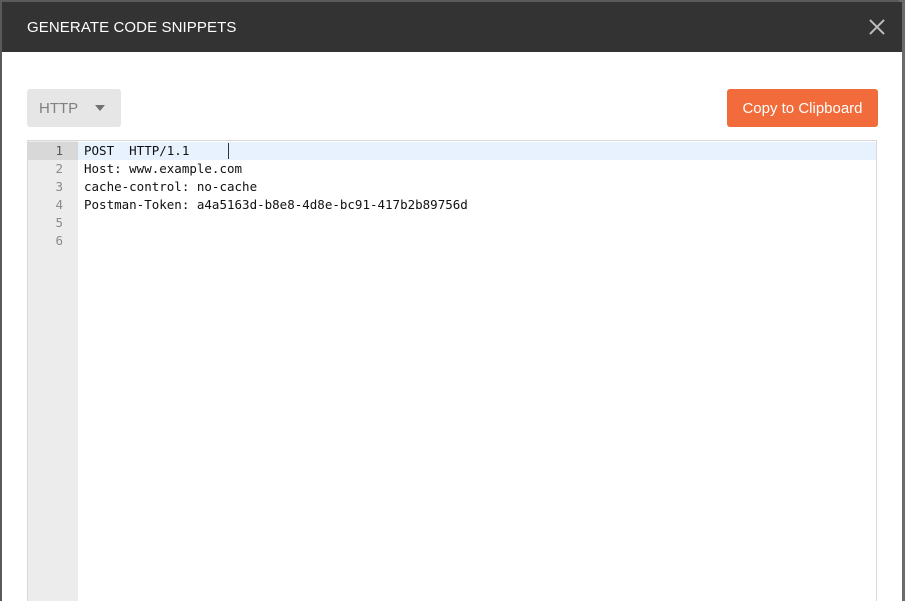  Describe the element at coordinates (59, 108) in the screenshot. I see `language-select-value: HTTP` at that location.